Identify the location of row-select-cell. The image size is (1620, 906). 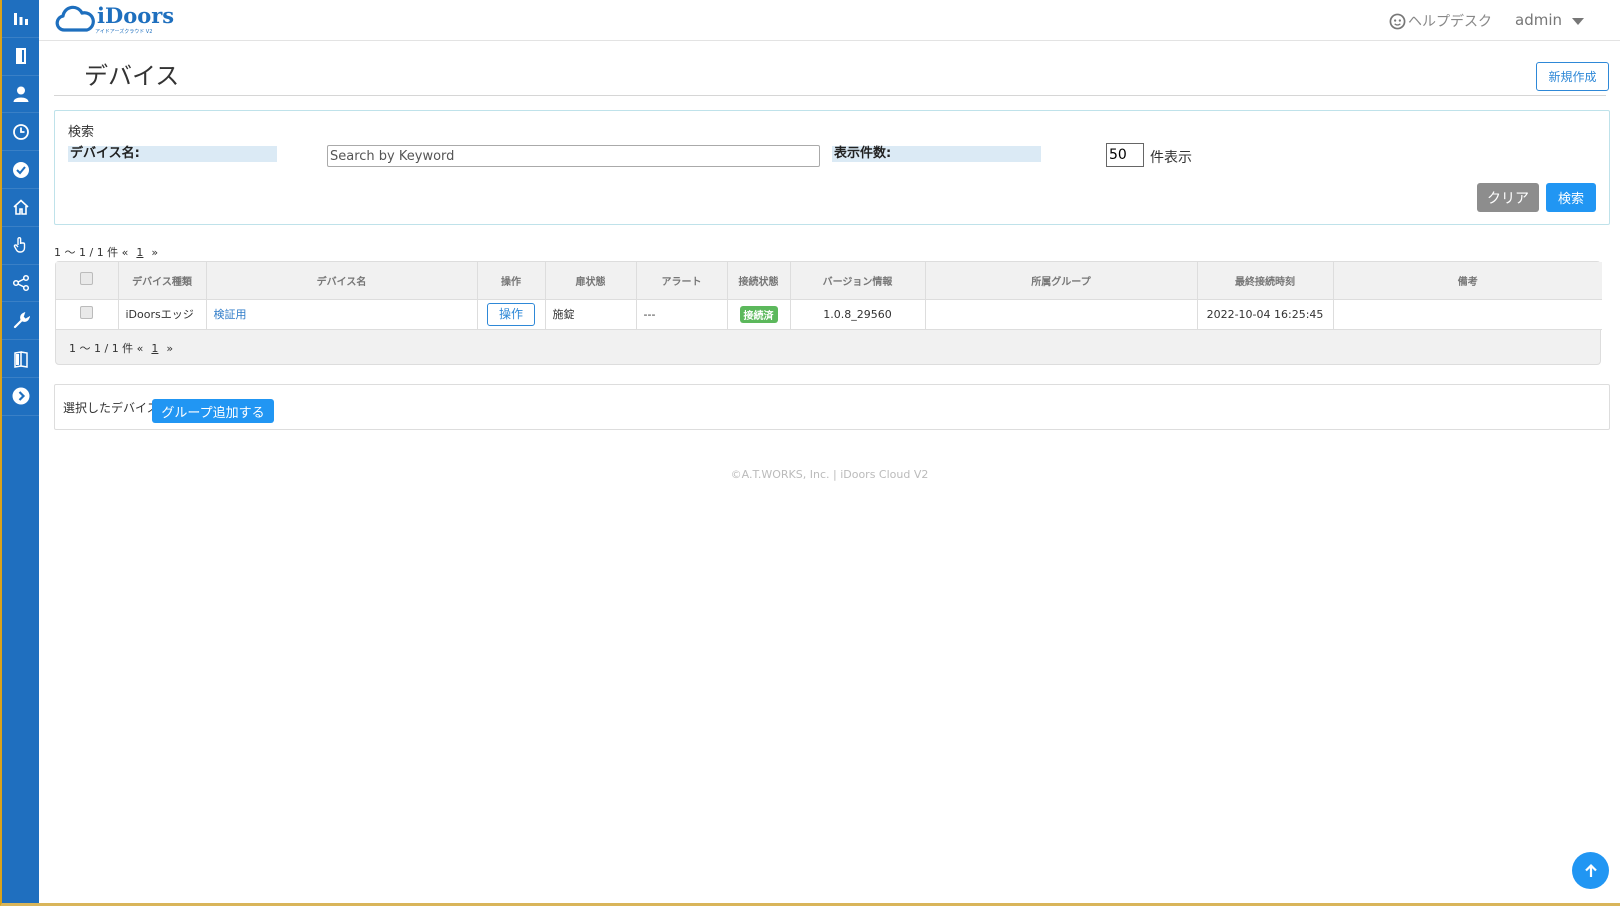
(87, 314).